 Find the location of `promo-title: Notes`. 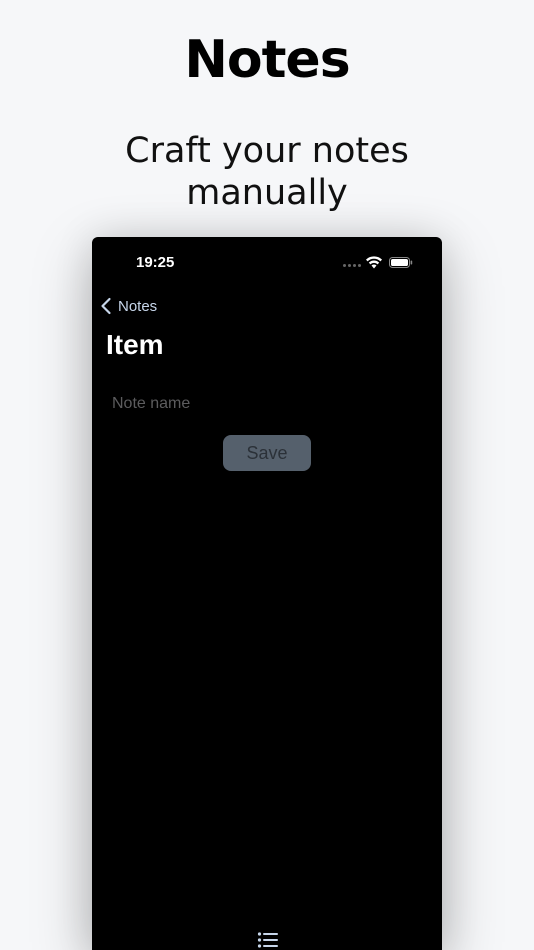

promo-title: Notes is located at coordinates (267, 60).